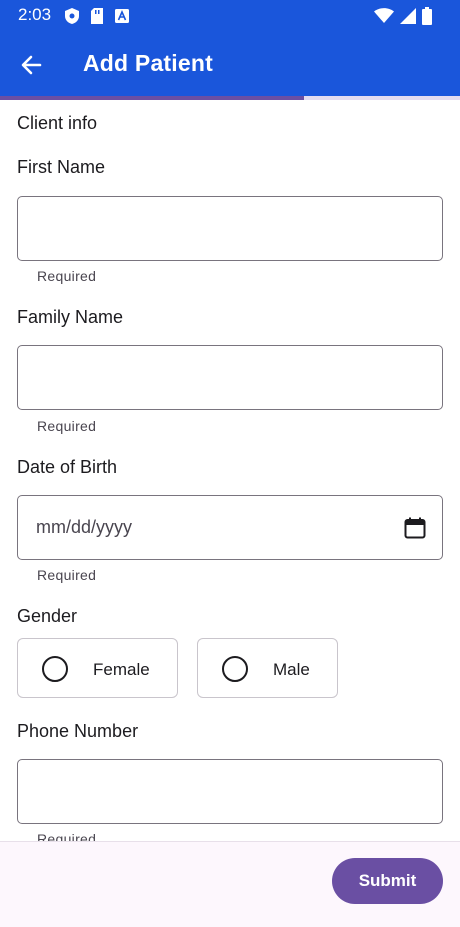  What do you see at coordinates (230, 64) in the screenshot?
I see `app-bar: Add Patient` at bounding box center [230, 64].